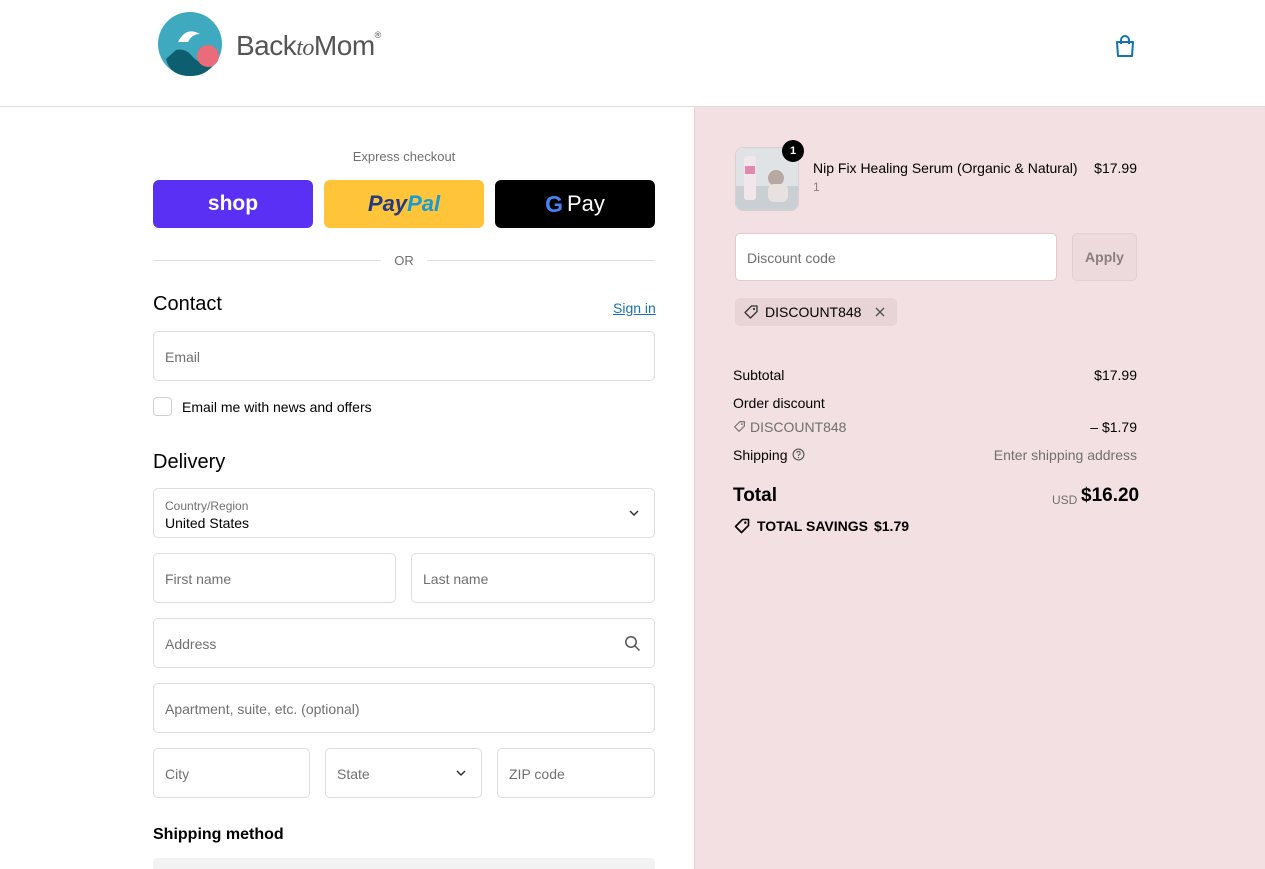  Describe the element at coordinates (218, 834) in the screenshot. I see `shipping-method-heading: Shipping method` at that location.